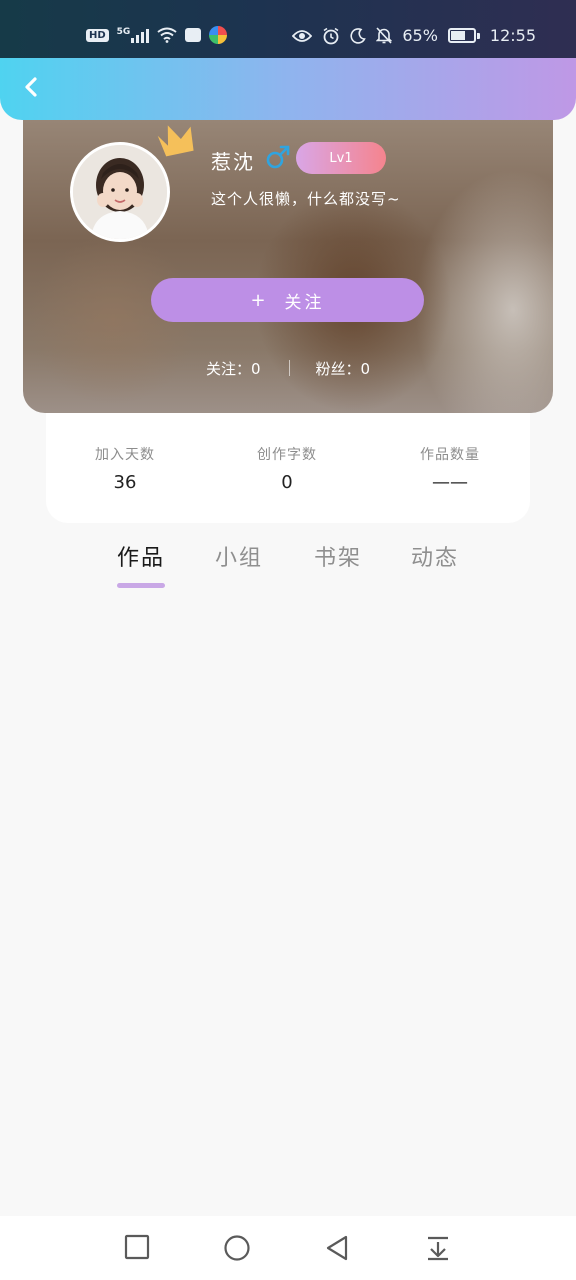 Image resolution: width=576 pixels, height=1280 pixels. I want to click on moon-icon, so click(358, 35).